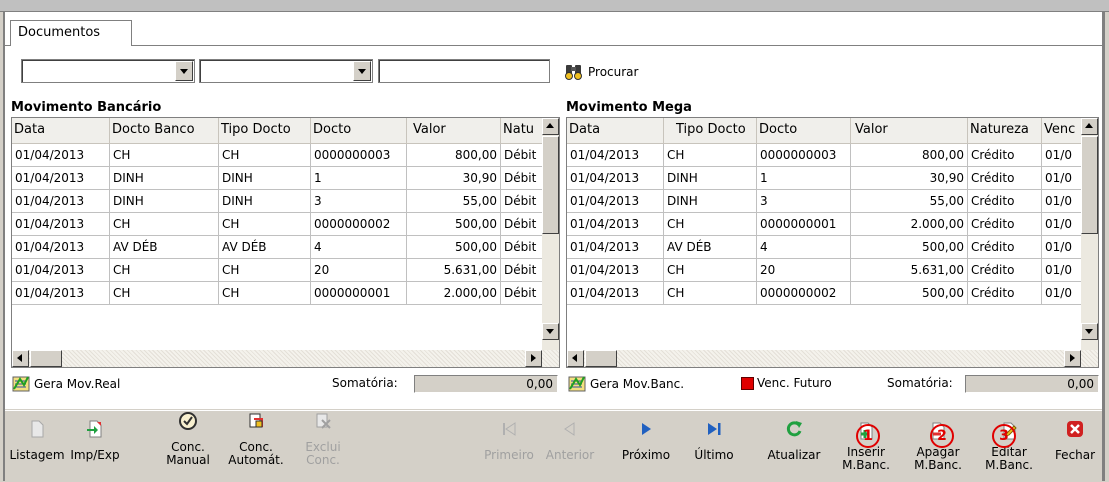  Describe the element at coordinates (184, 71) in the screenshot. I see `filter-combo-1-dropdown-button` at that location.